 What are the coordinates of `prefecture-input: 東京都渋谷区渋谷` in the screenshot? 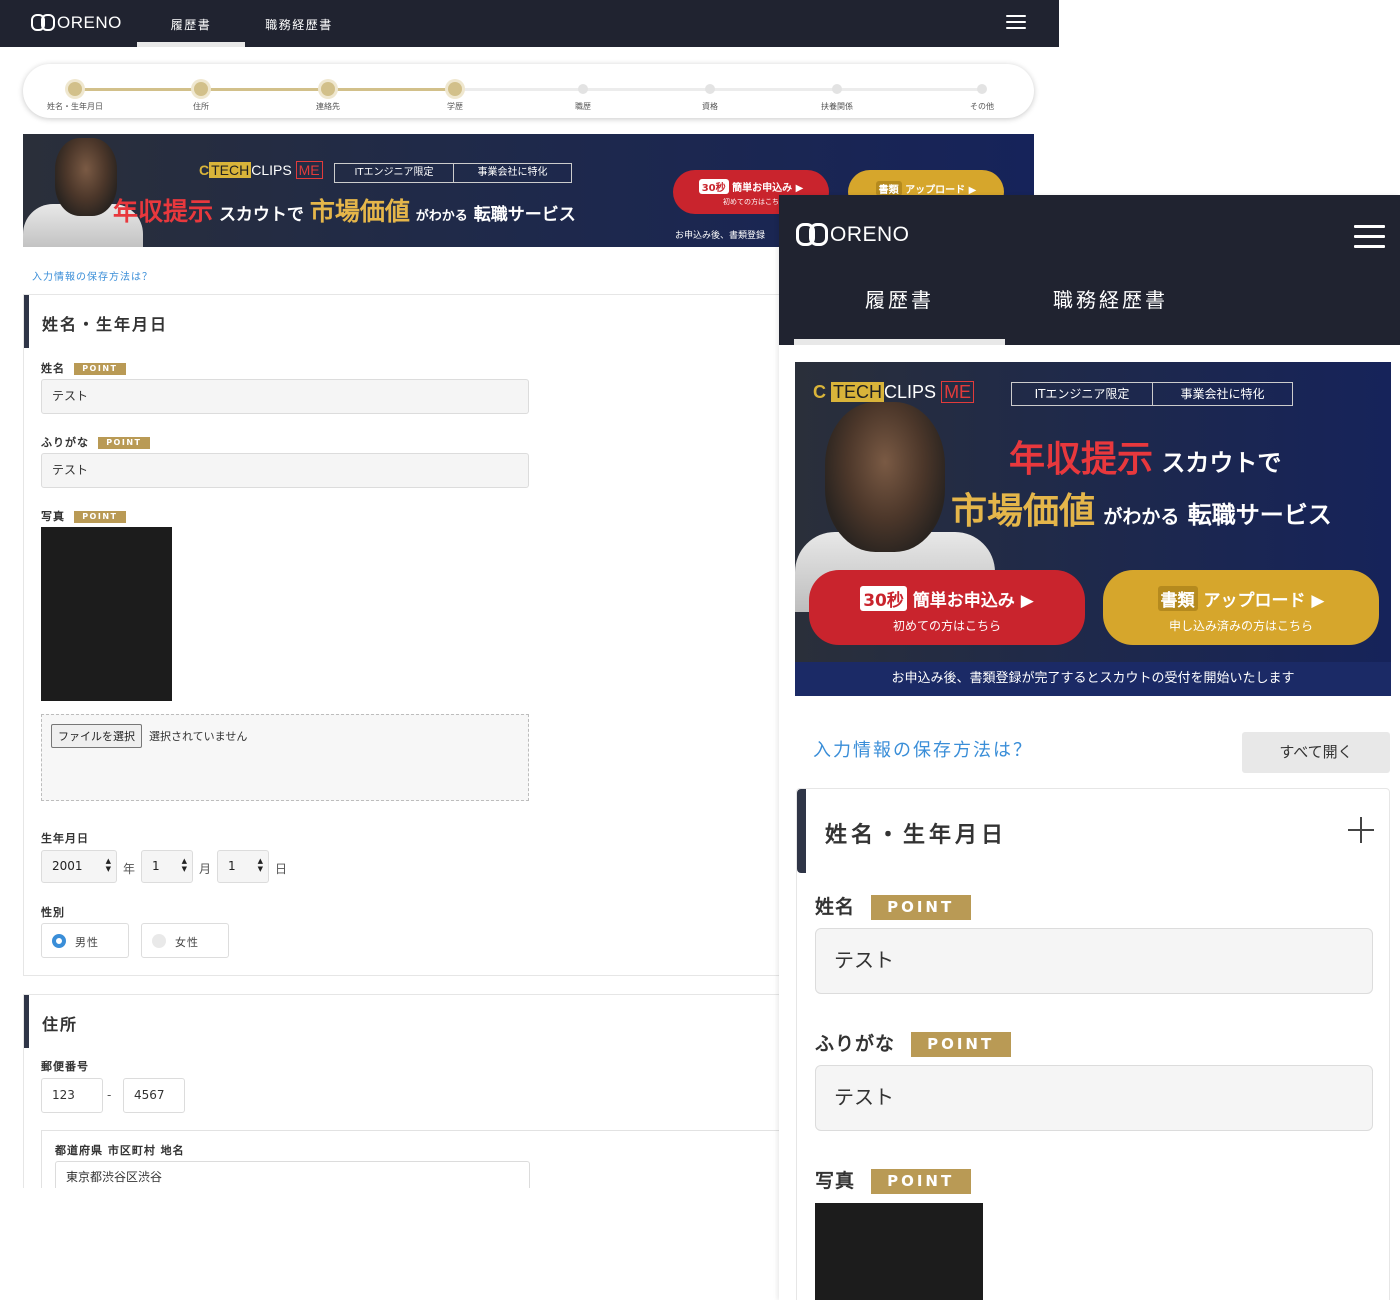 It's located at (292, 1174).